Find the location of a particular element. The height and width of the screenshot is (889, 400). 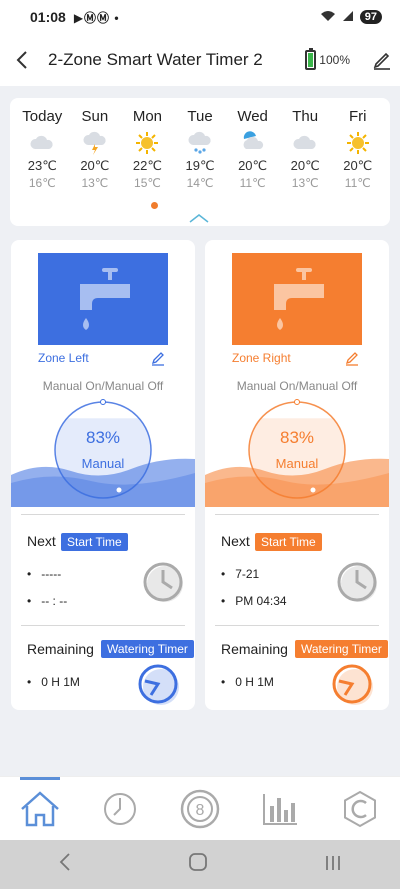

back-button is located at coordinates (22, 60).